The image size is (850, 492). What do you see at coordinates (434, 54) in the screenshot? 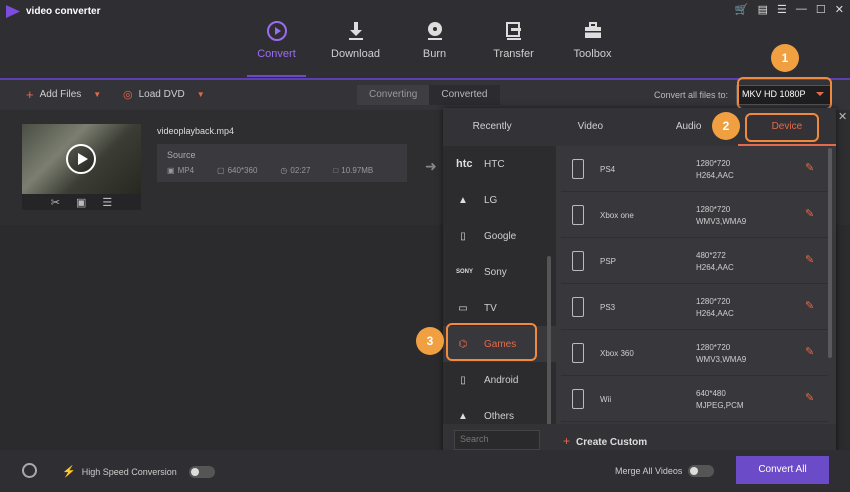
I see `nav-burn-label: Burn` at bounding box center [434, 54].